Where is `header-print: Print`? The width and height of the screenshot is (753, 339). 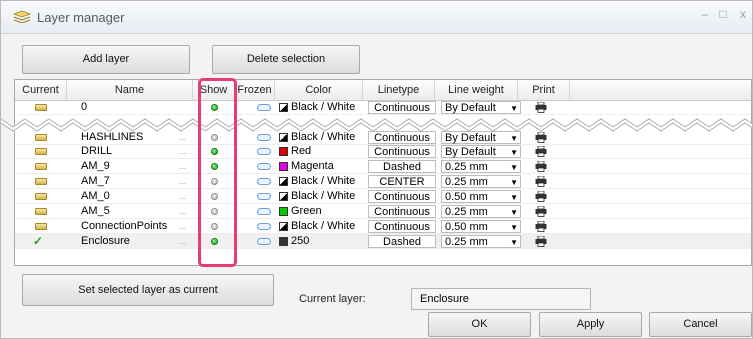 header-print: Print is located at coordinates (544, 90).